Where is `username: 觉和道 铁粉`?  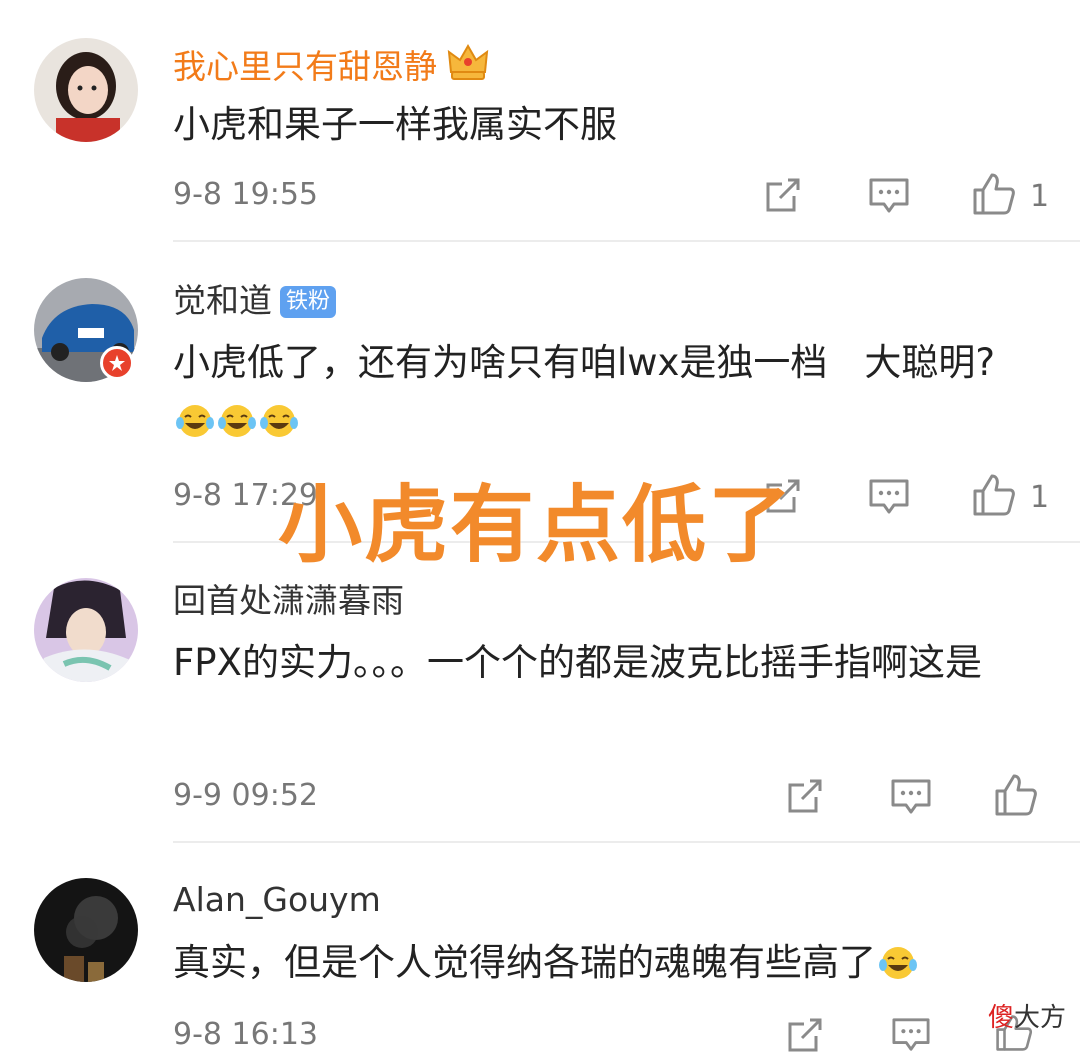
username: 觉和道 铁粉 is located at coordinates (255, 301).